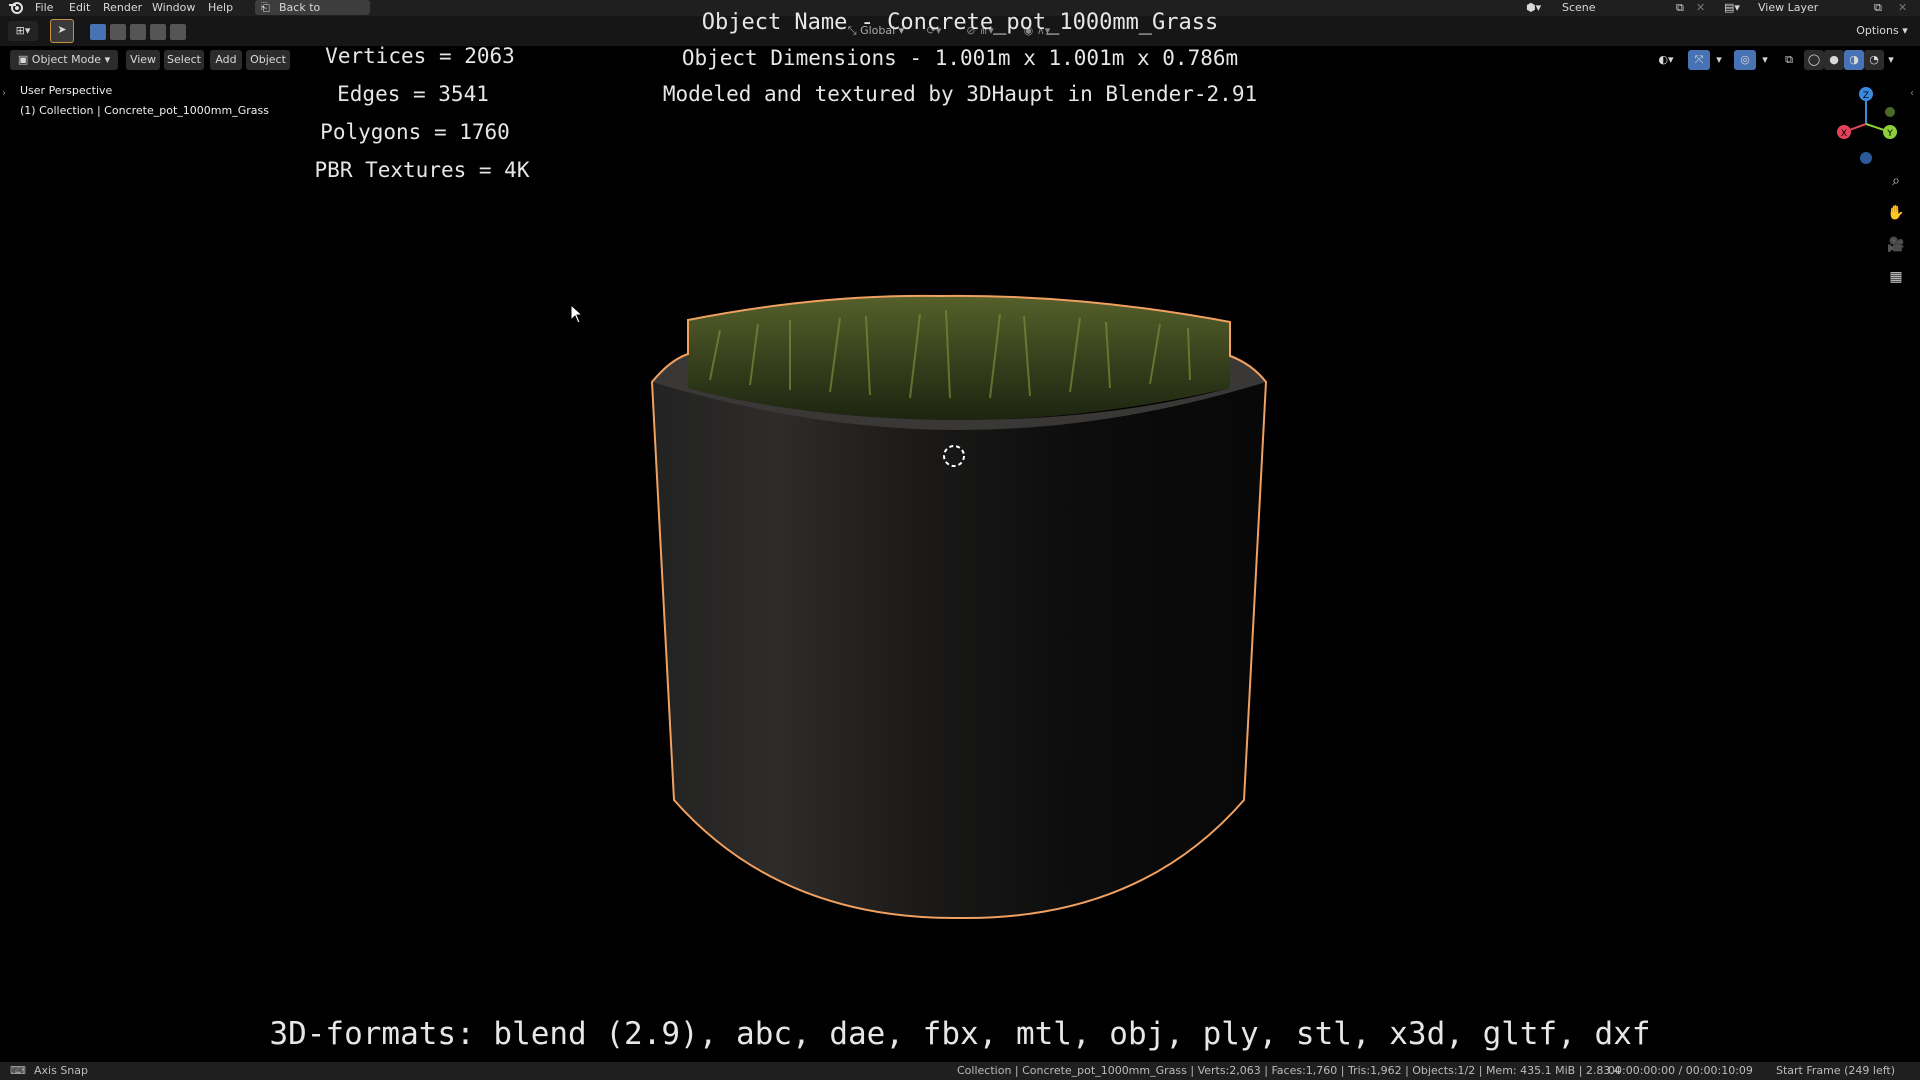 This screenshot has height=1080, width=1920. I want to click on sidebar-expand-icon: ‹, so click(1912, 93).